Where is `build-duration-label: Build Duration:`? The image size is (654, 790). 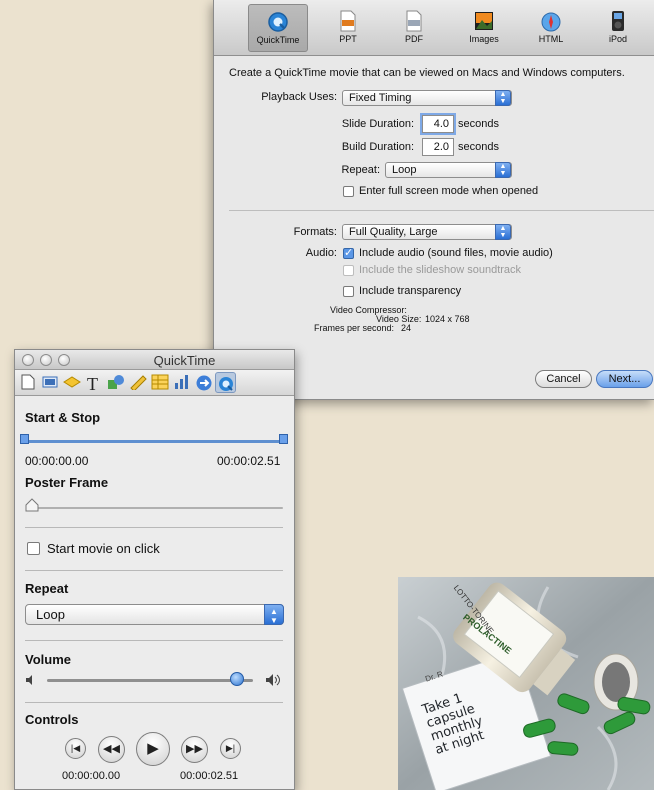 build-duration-label: Build Duration: is located at coordinates (377, 147).